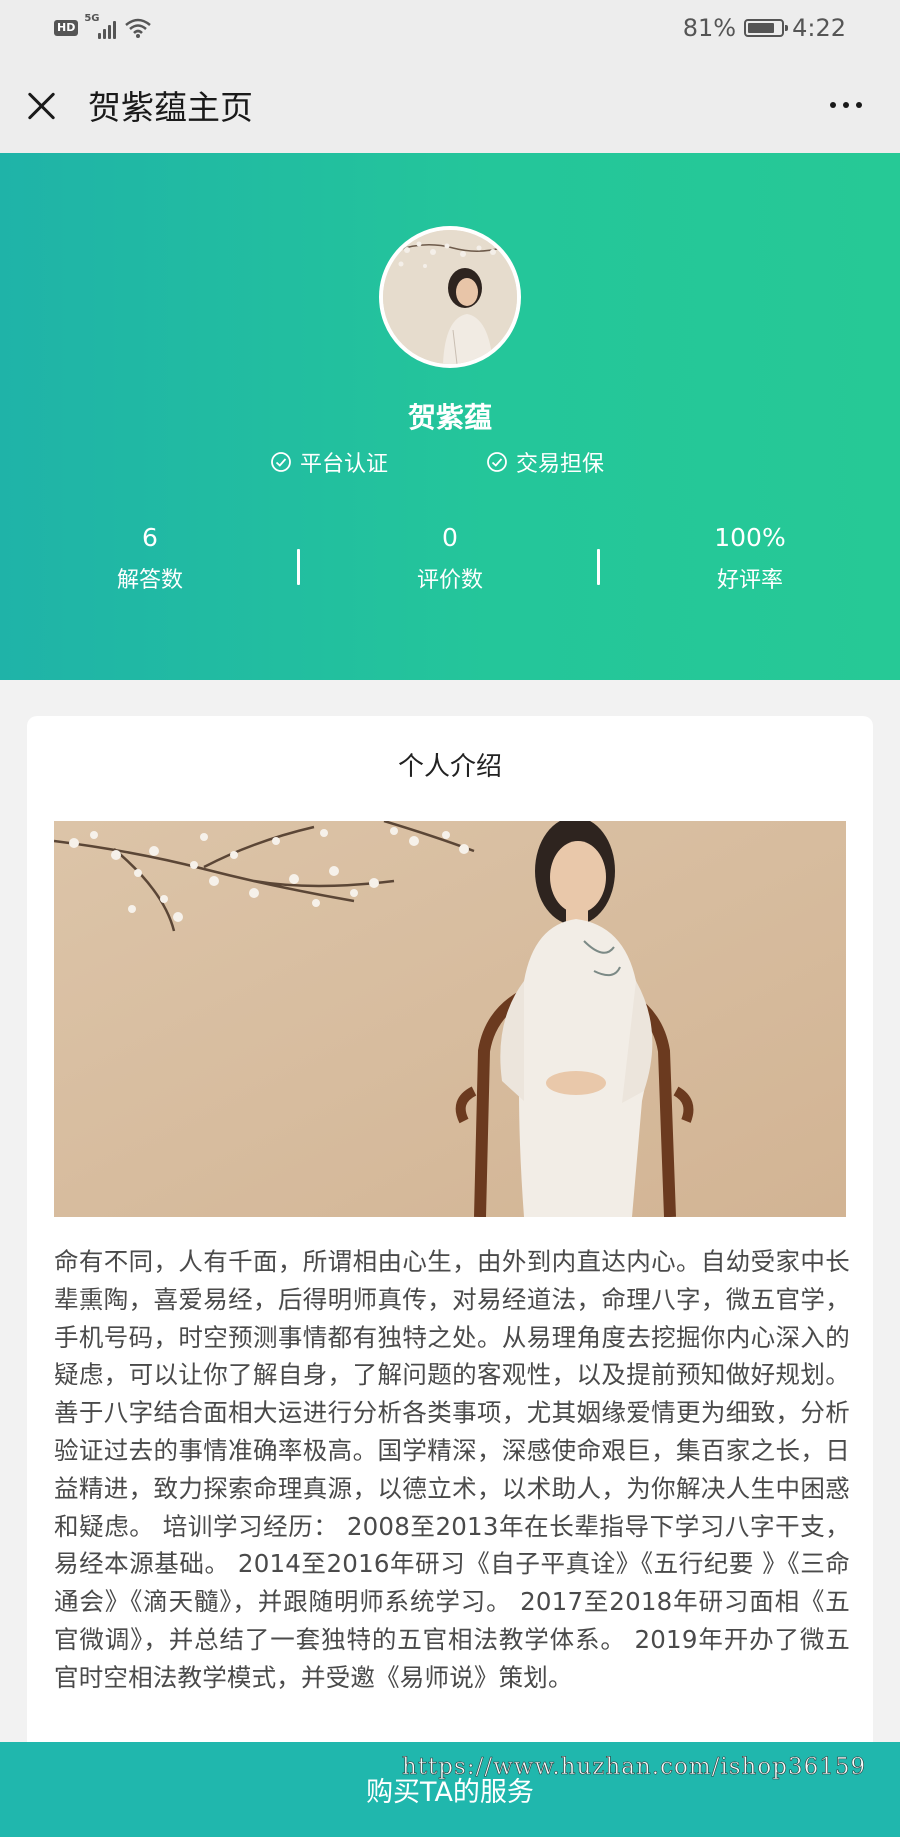  I want to click on intro-title: 个人介绍, so click(449, 767).